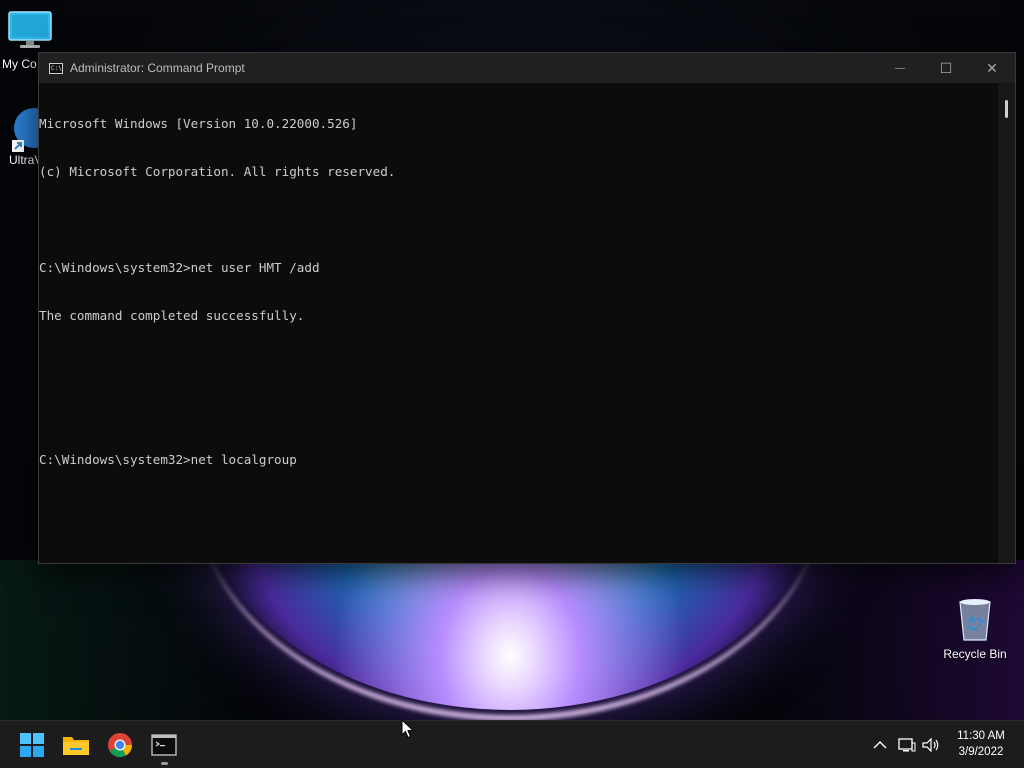  I want to click on maximize-icon: ☐, so click(946, 67).